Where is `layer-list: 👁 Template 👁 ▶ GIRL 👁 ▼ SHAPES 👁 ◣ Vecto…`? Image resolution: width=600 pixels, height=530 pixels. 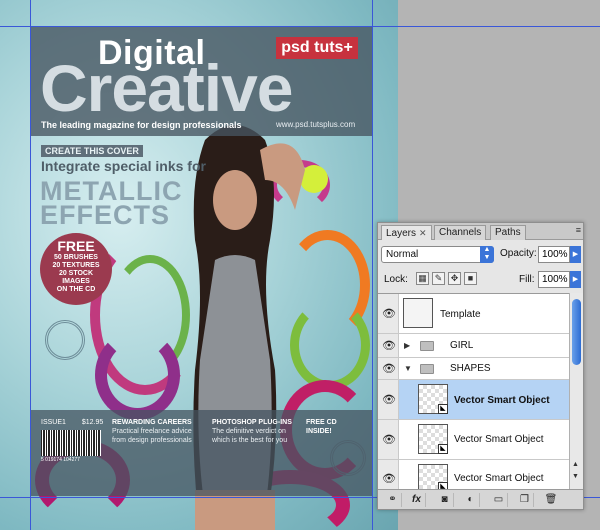 layer-list: 👁 Template 👁 ▶ GIRL 👁 ▼ SHAPES 👁 ◣ Vecto… is located at coordinates (473, 391).